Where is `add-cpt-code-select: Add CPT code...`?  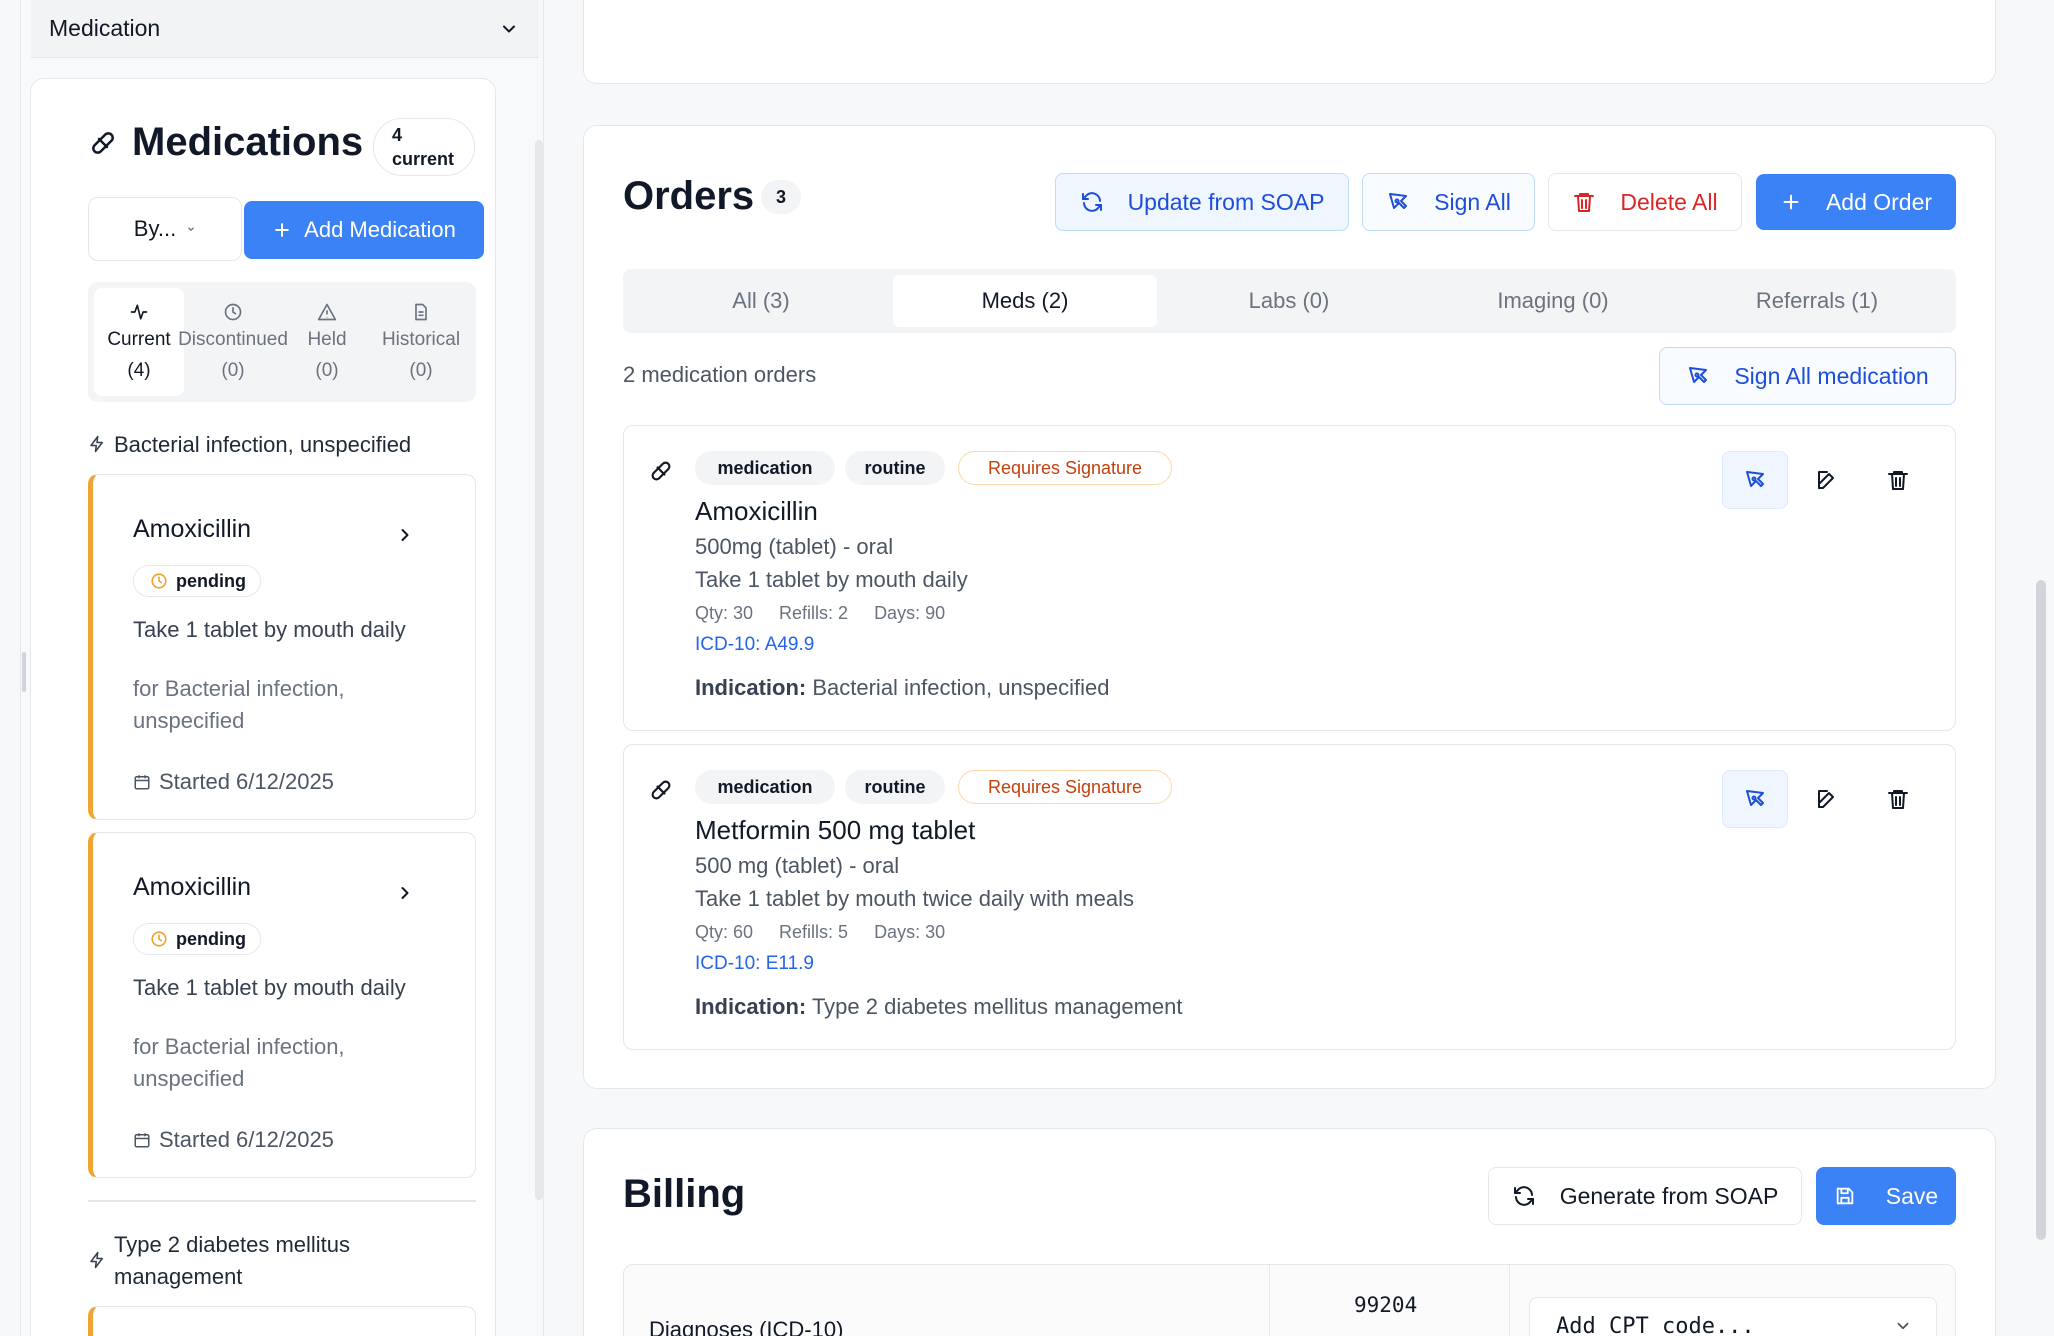 add-cpt-code-select: Add CPT code... is located at coordinates (1733, 1316).